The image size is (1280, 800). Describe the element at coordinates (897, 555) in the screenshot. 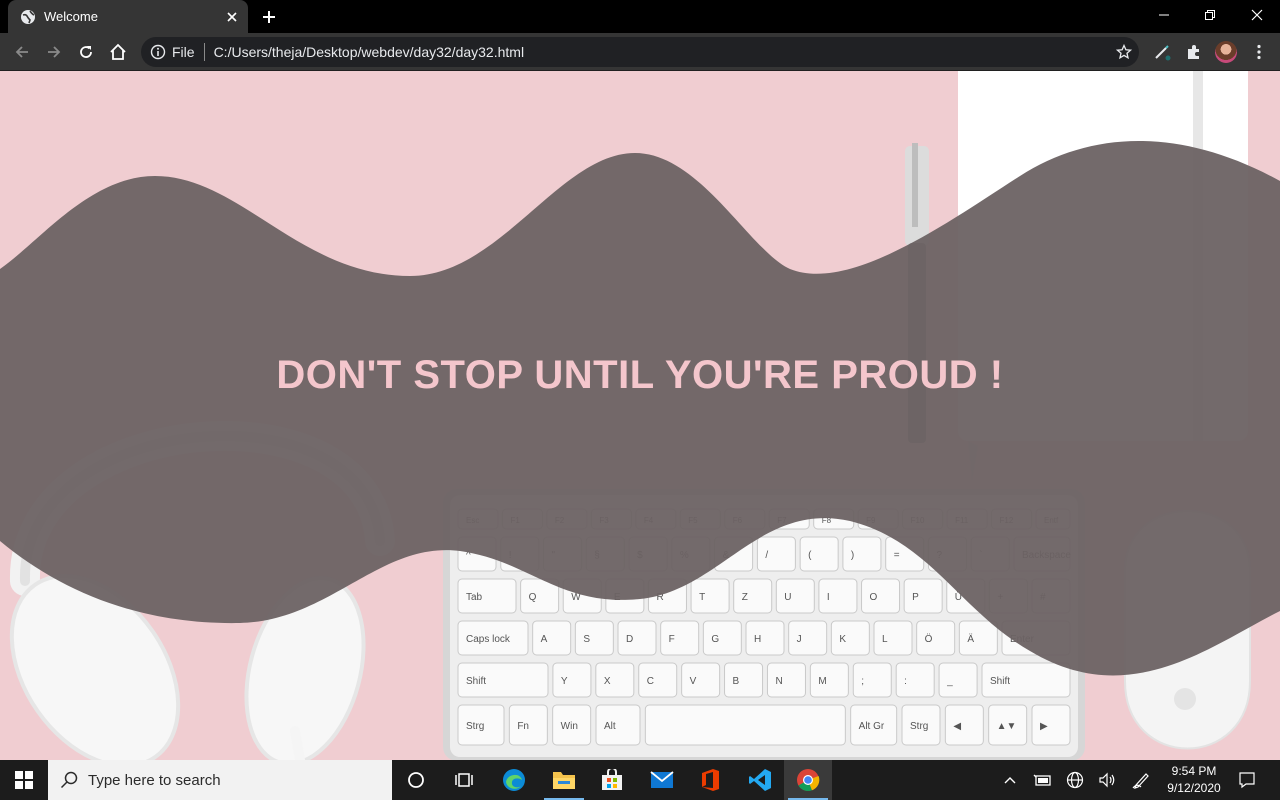

I see `keyboard-key-label: =` at that location.